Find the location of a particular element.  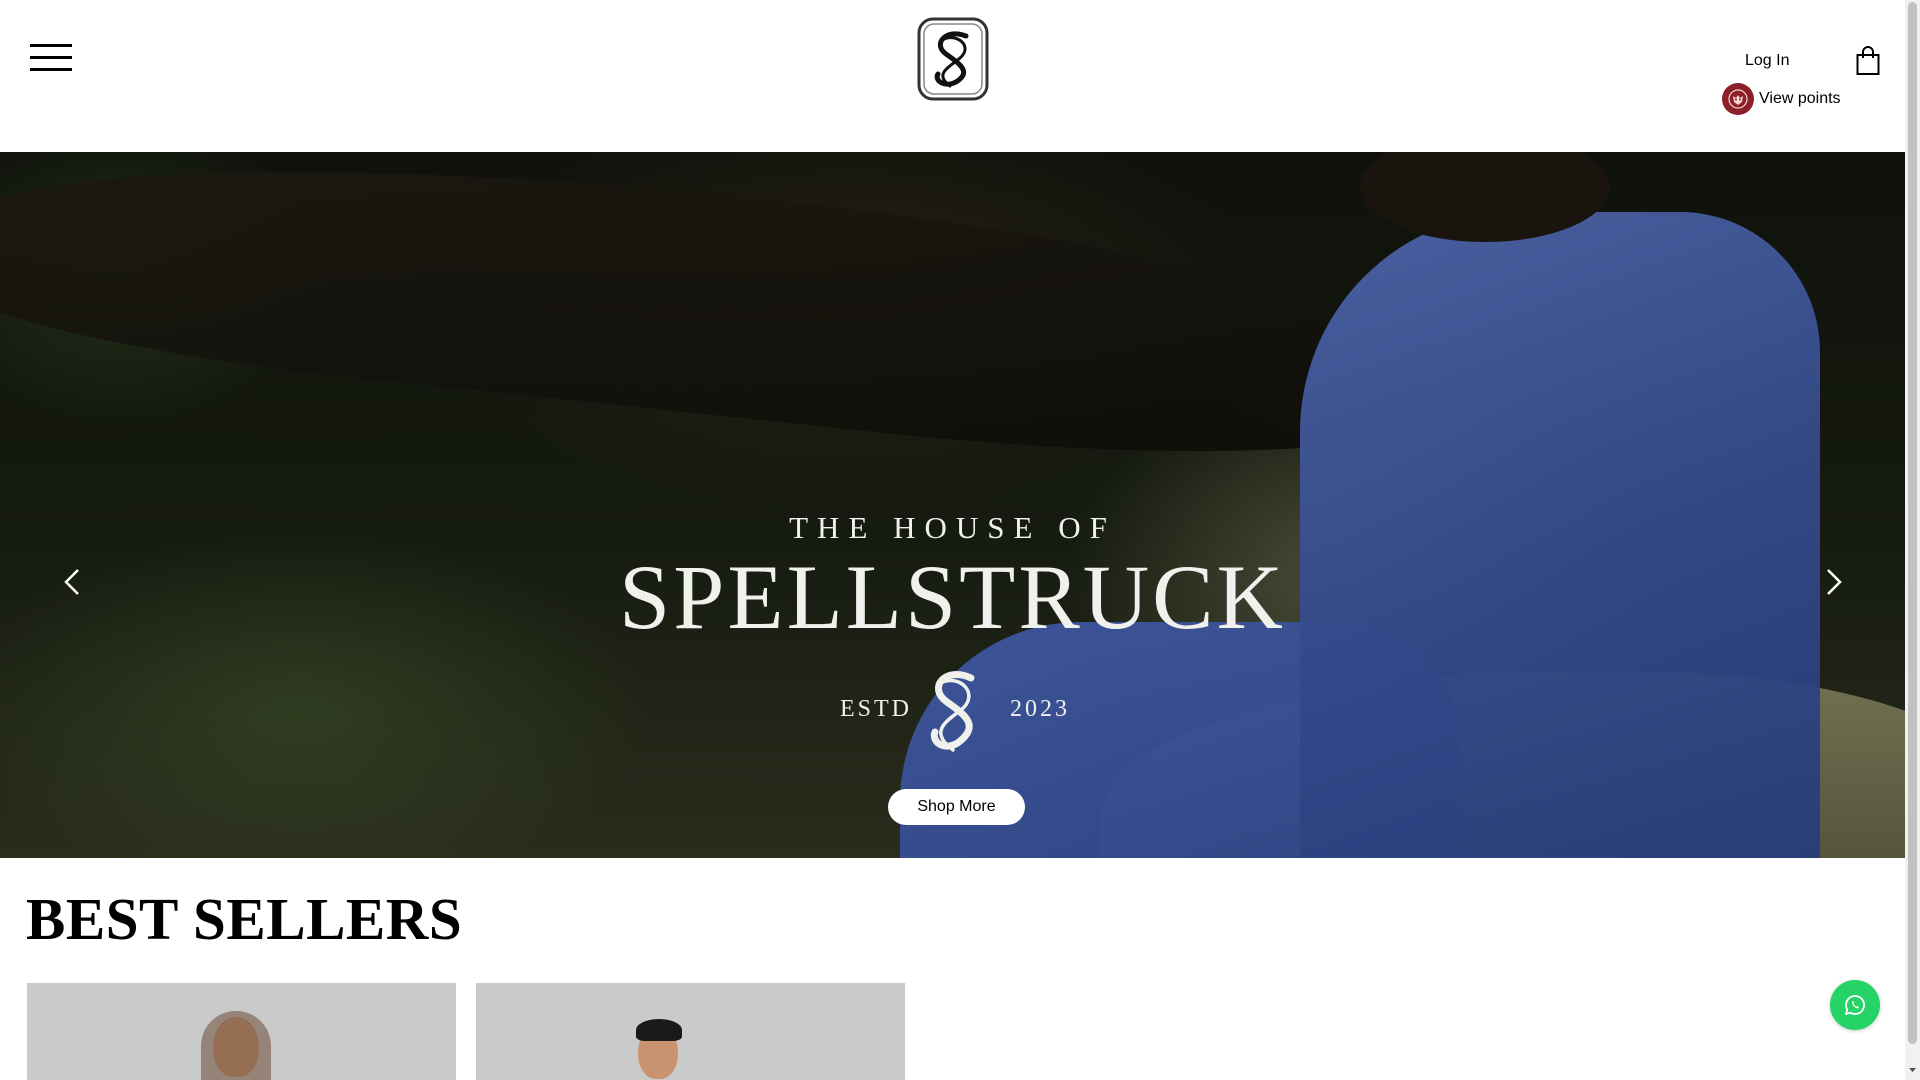

login-link: Log In is located at coordinates (1767, 61).